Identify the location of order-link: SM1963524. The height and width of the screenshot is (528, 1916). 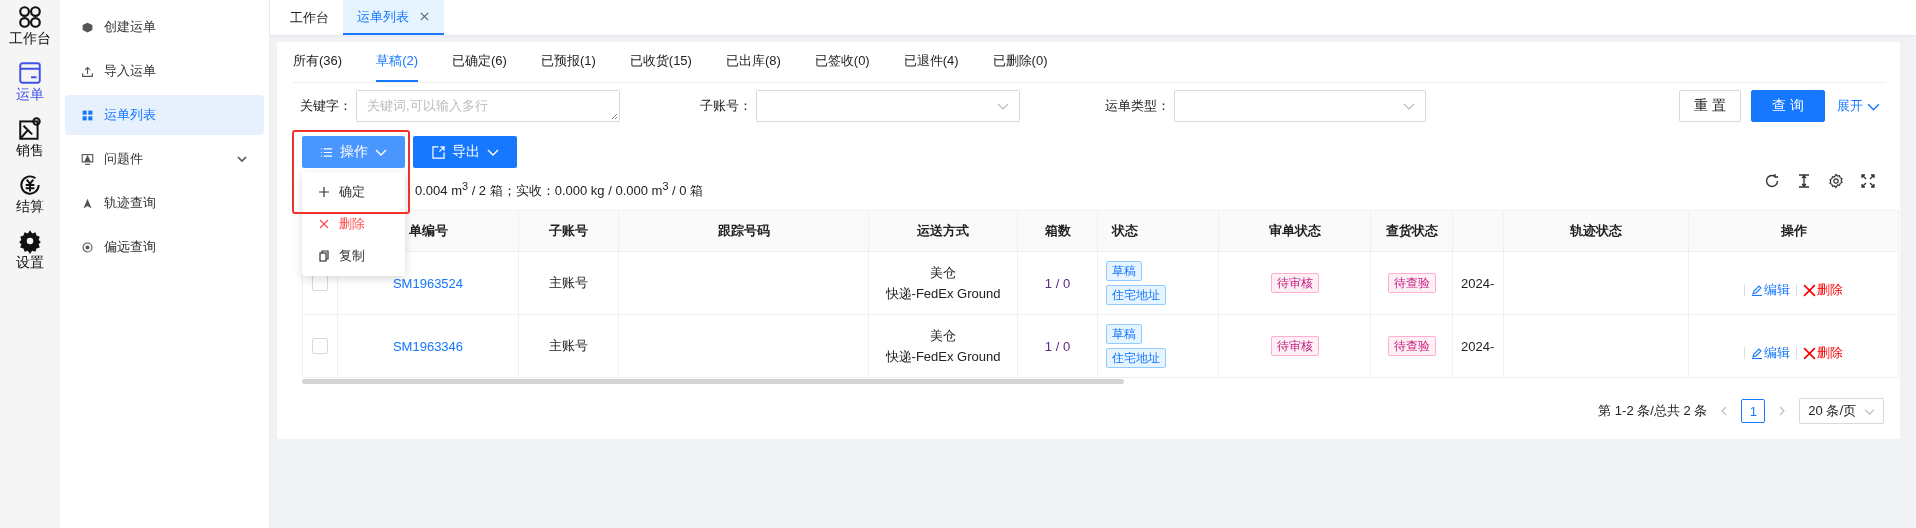
(428, 283).